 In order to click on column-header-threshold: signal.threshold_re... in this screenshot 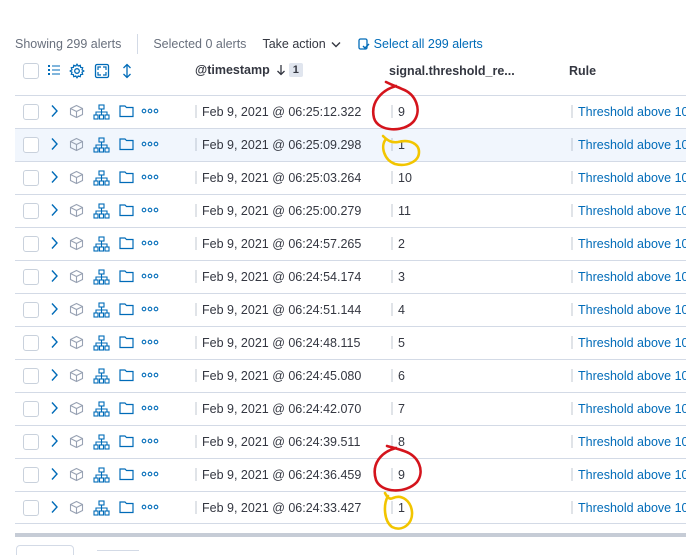, I will do `click(452, 71)`.